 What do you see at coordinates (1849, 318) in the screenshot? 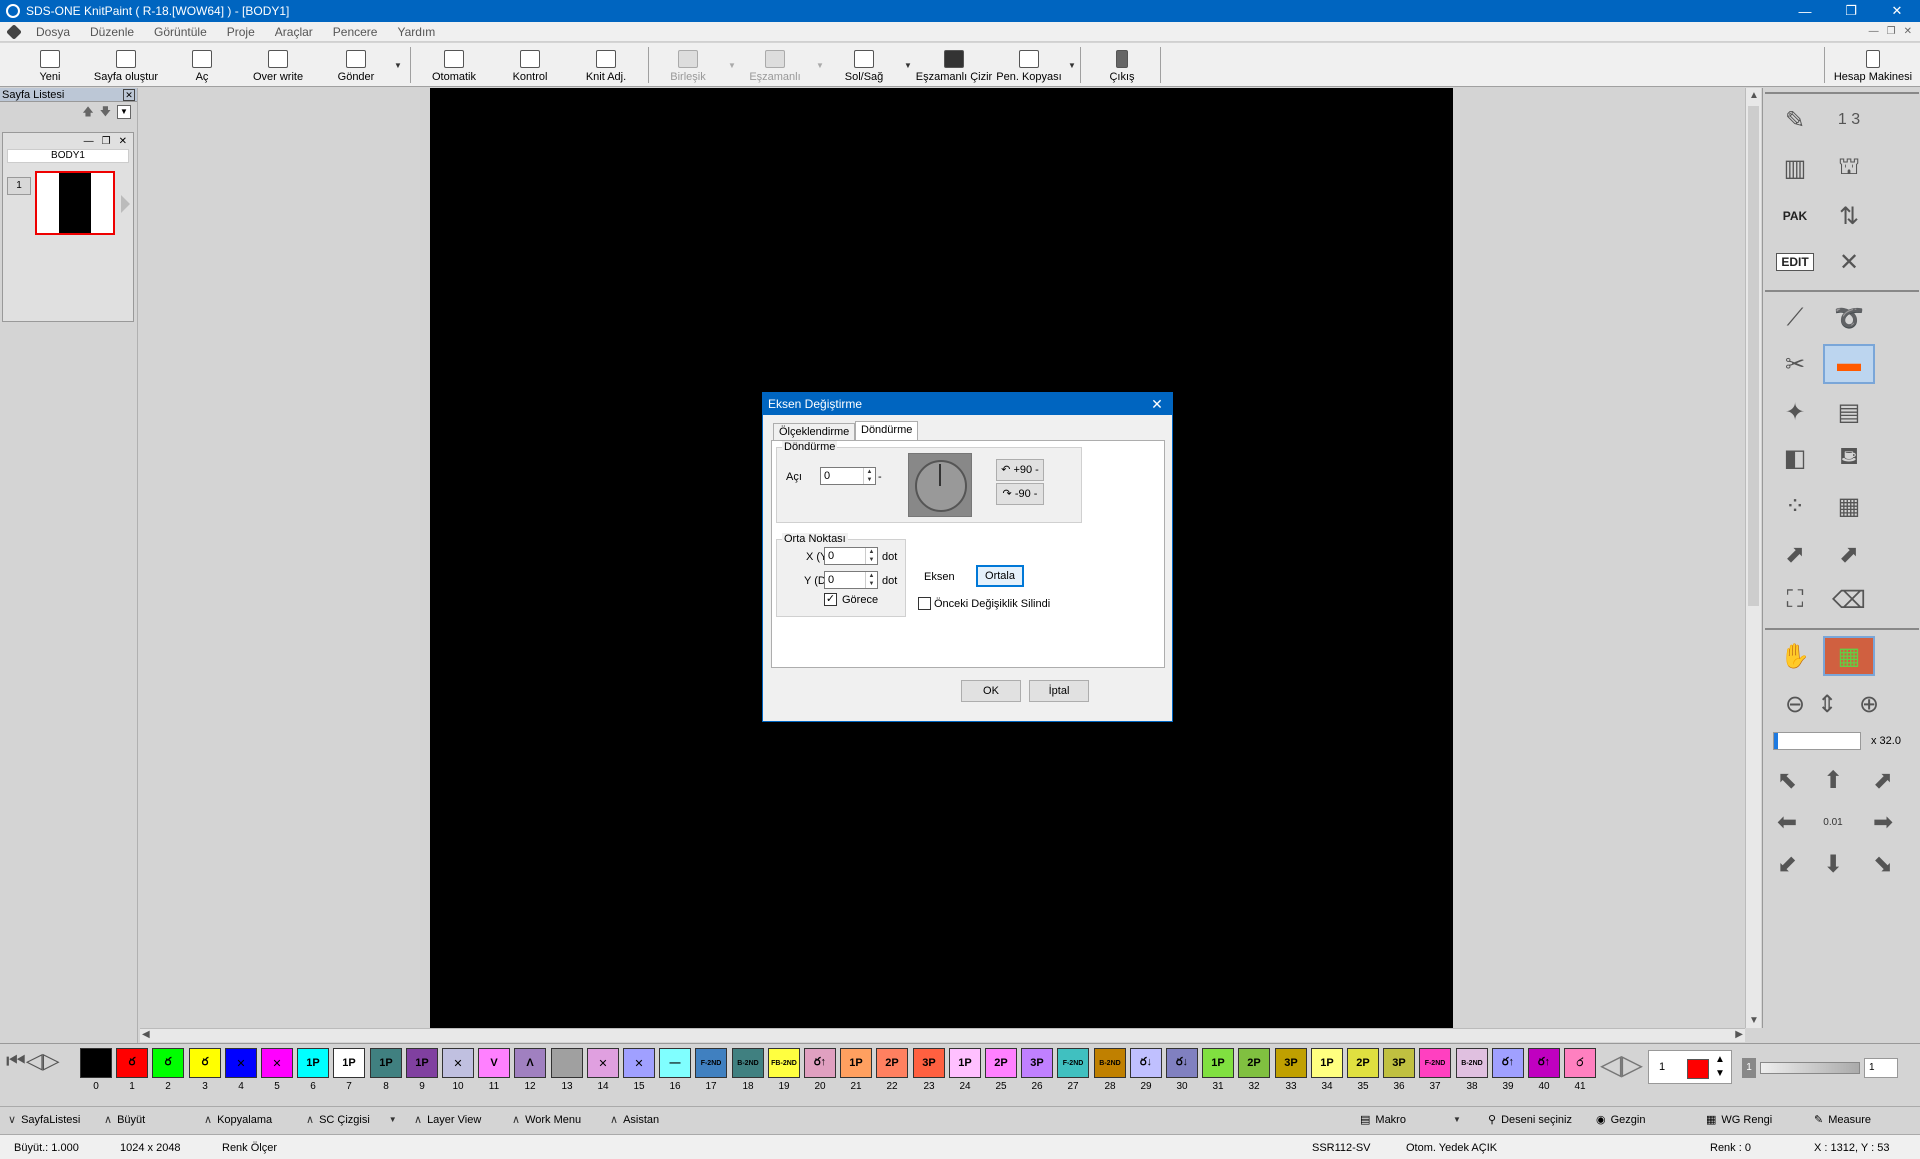
I see `lasso-tool: ➰` at bounding box center [1849, 318].